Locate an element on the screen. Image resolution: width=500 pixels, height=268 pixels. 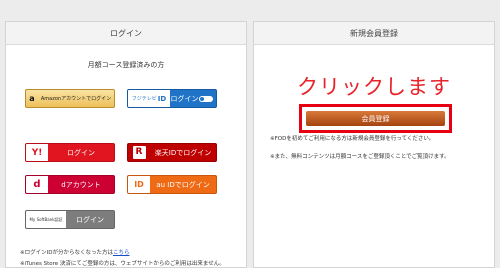
signup-highlight-box: 会員登録 is located at coordinates (375, 118).